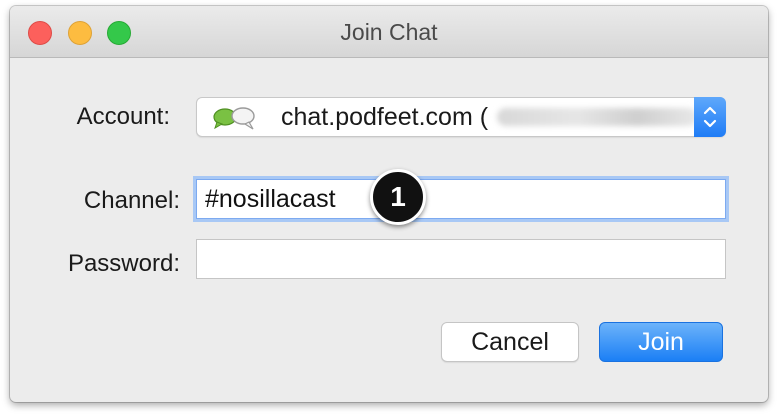 The height and width of the screenshot is (414, 780). What do you see at coordinates (123, 116) in the screenshot?
I see `account-label: Account:` at bounding box center [123, 116].